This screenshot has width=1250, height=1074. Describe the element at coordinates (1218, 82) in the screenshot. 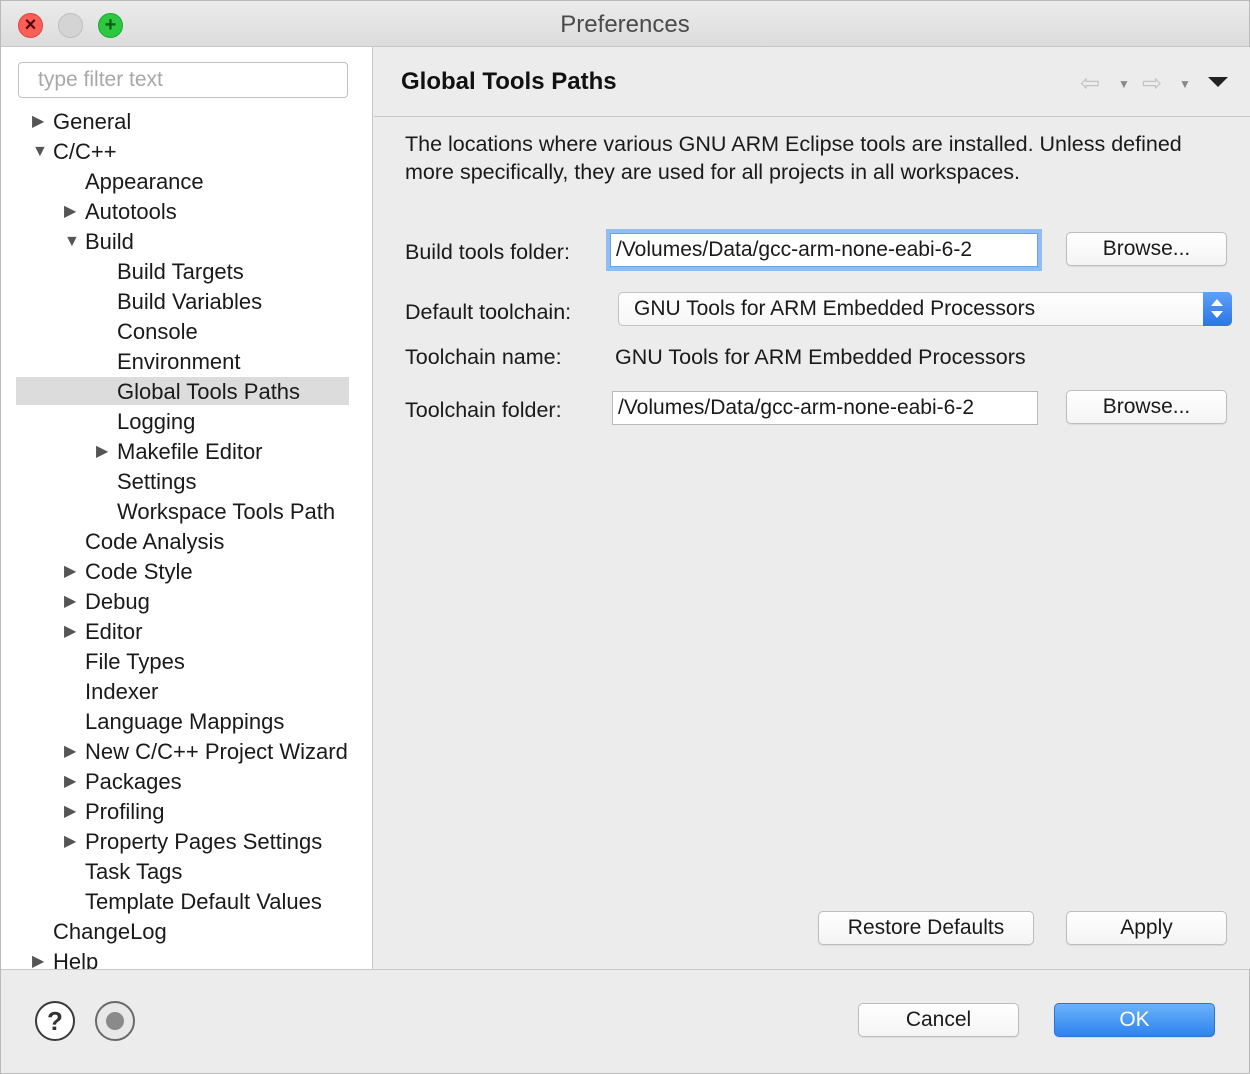

I see `view-menu-icon` at that location.